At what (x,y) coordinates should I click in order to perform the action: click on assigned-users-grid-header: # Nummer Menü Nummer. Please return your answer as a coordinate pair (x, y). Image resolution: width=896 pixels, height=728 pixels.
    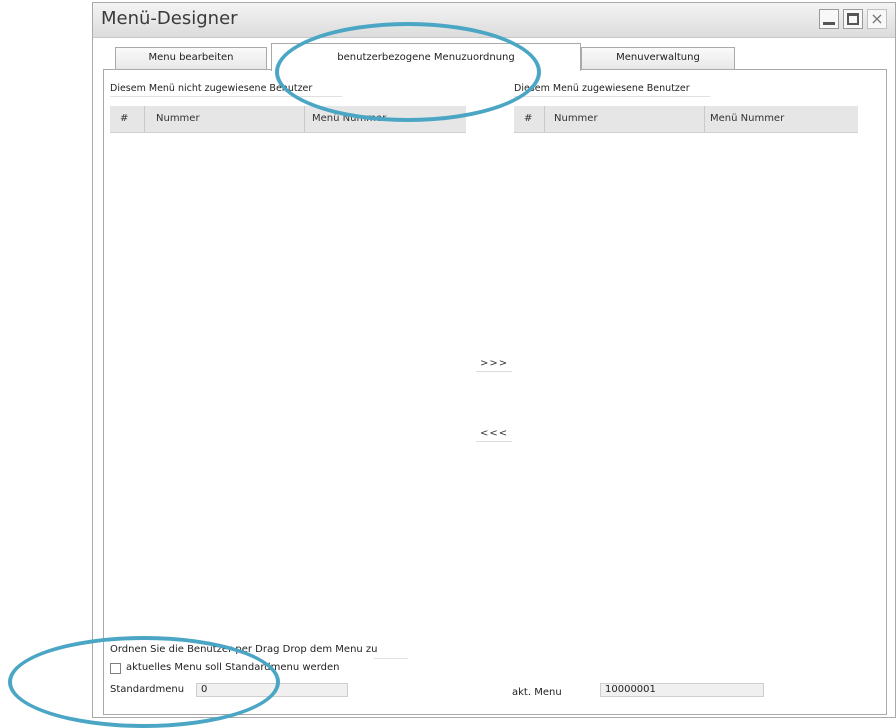
    Looking at the image, I should click on (686, 119).